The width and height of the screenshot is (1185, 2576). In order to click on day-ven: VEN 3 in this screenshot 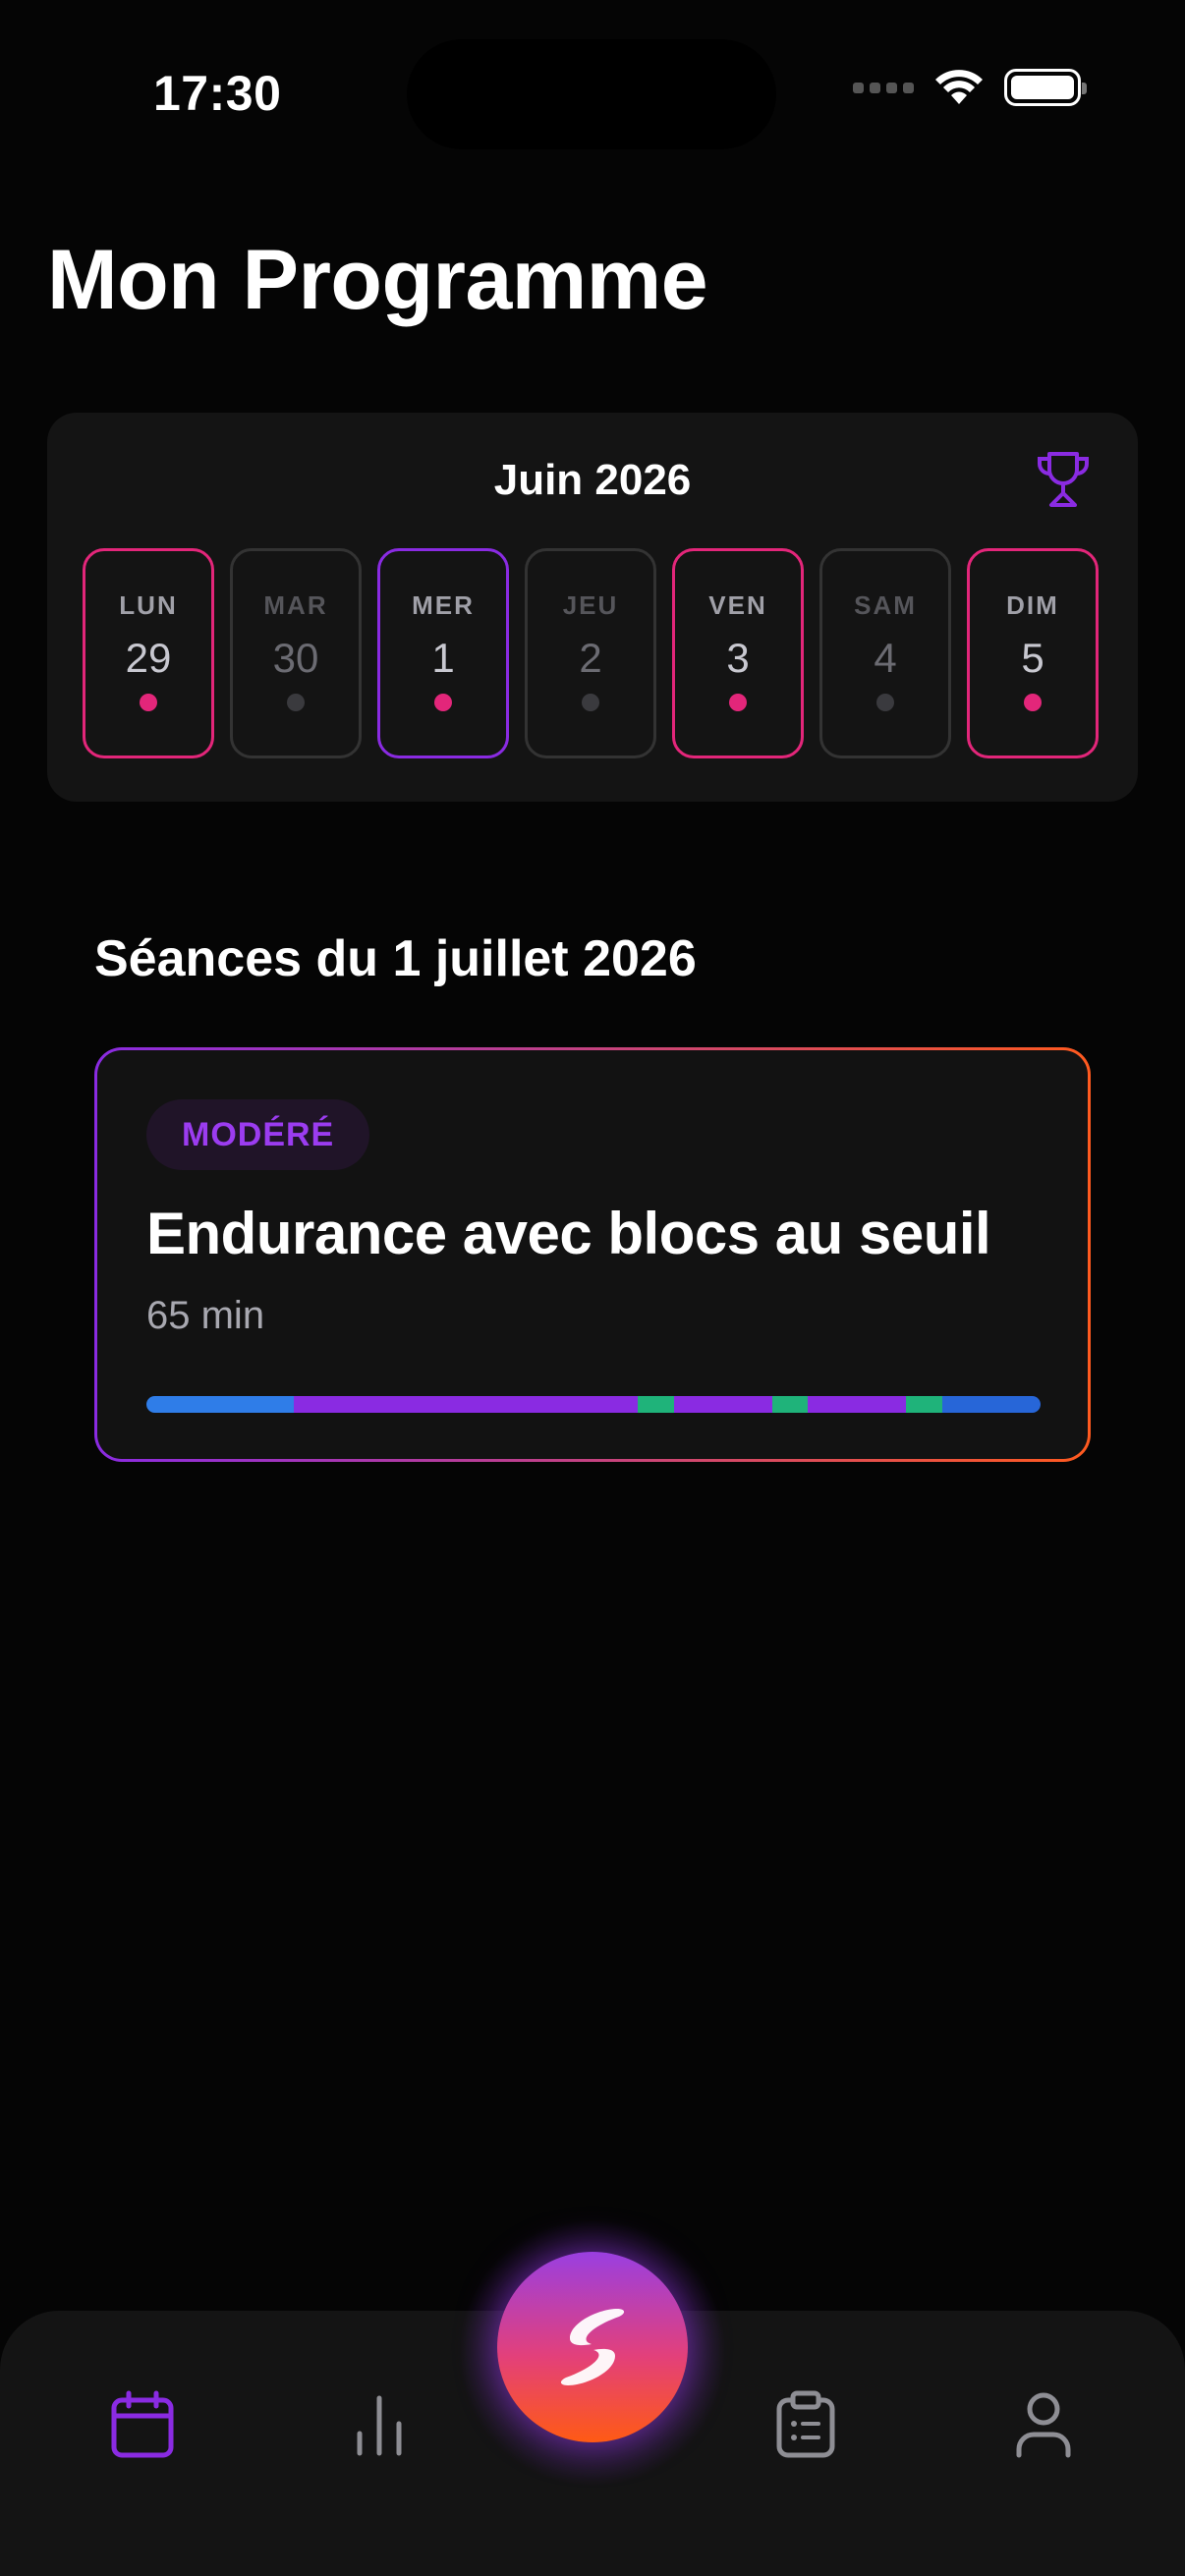, I will do `click(738, 653)`.